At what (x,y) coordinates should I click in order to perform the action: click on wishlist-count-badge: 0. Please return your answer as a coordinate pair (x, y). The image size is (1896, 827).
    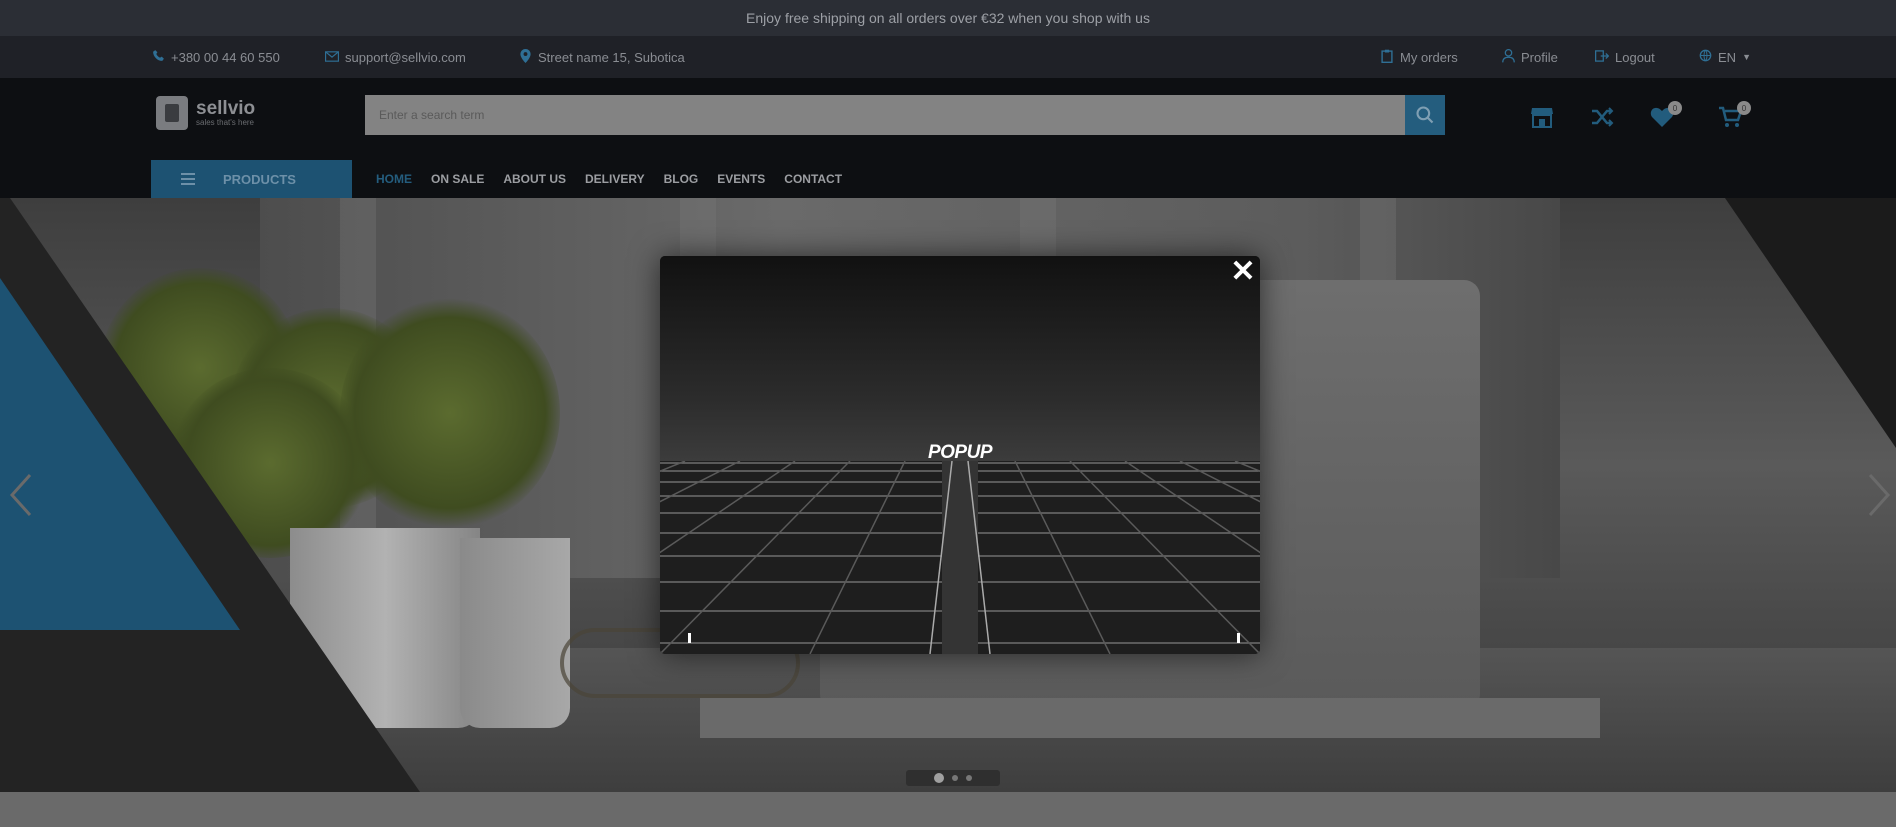
    Looking at the image, I should click on (1675, 108).